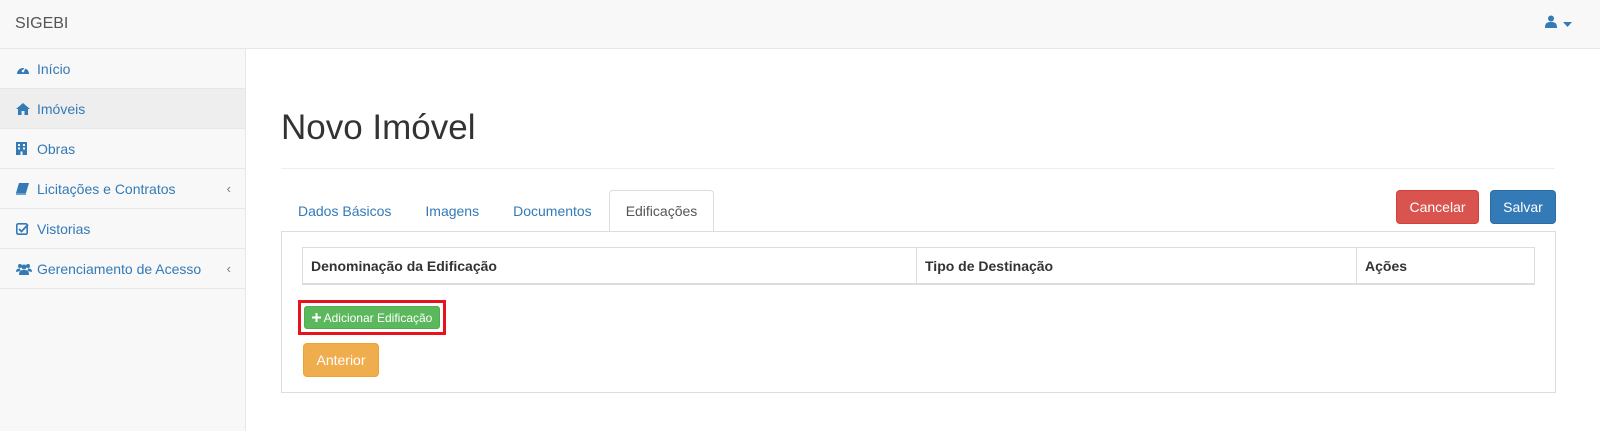 The height and width of the screenshot is (431, 1600). I want to click on column-header-denominacao: Denominação da Edificação, so click(610, 265).